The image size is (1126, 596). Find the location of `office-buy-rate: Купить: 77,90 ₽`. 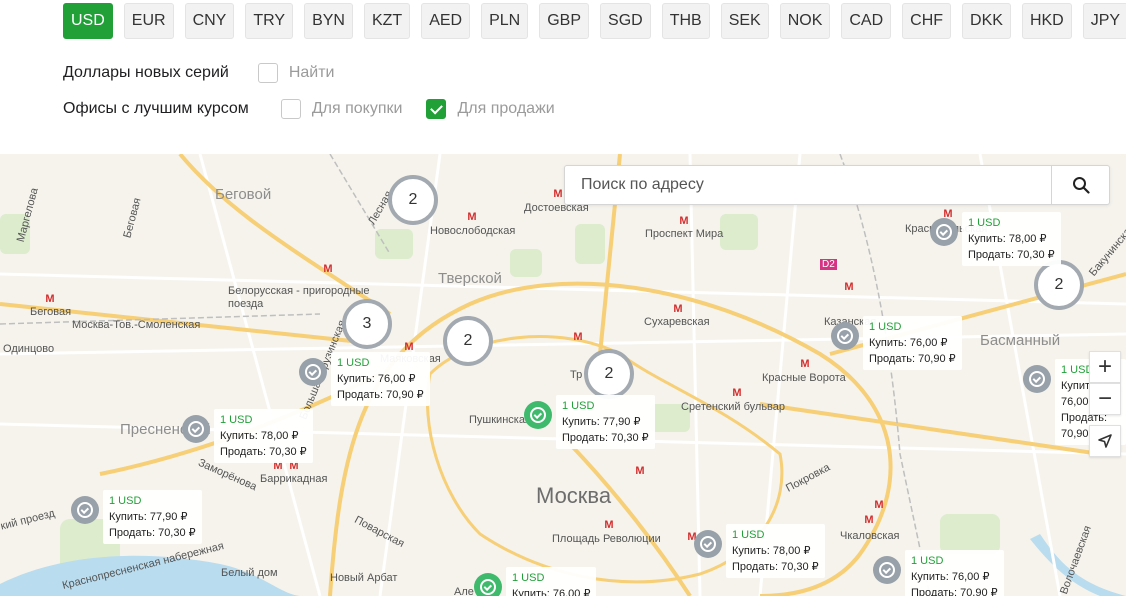

office-buy-rate: Купить: 77,90 ₽ is located at coordinates (148, 517).